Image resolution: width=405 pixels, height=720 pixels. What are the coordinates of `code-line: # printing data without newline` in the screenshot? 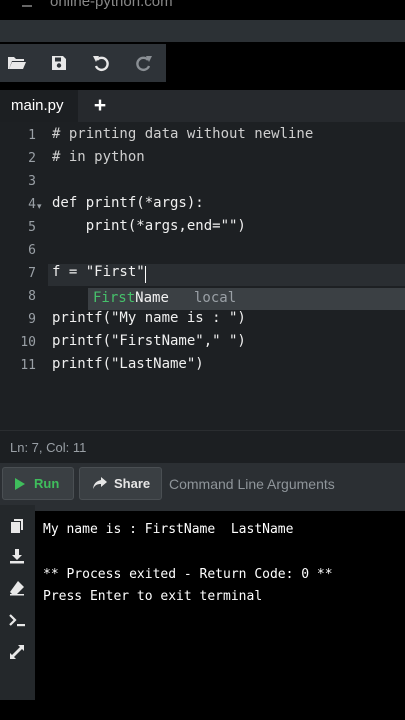 It's located at (183, 134).